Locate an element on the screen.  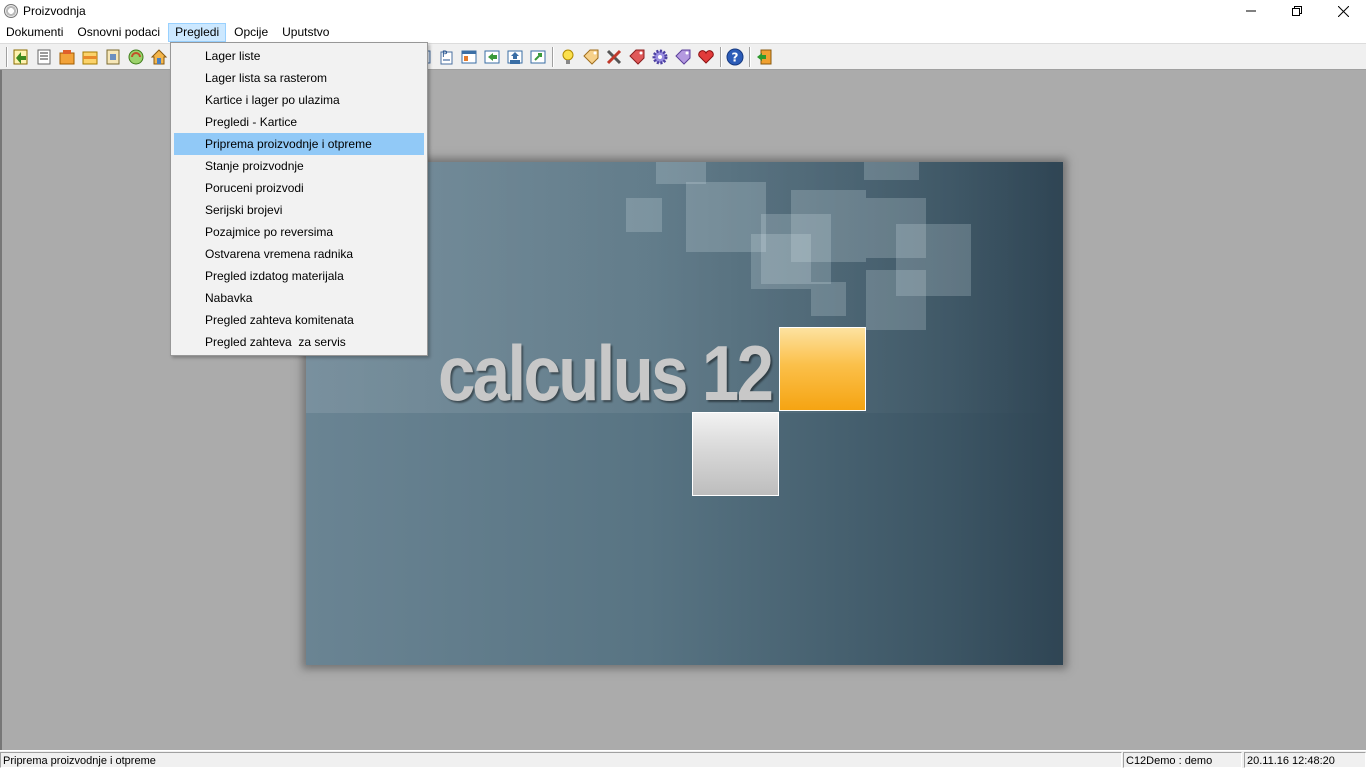
minimize-button is located at coordinates (1251, 11).